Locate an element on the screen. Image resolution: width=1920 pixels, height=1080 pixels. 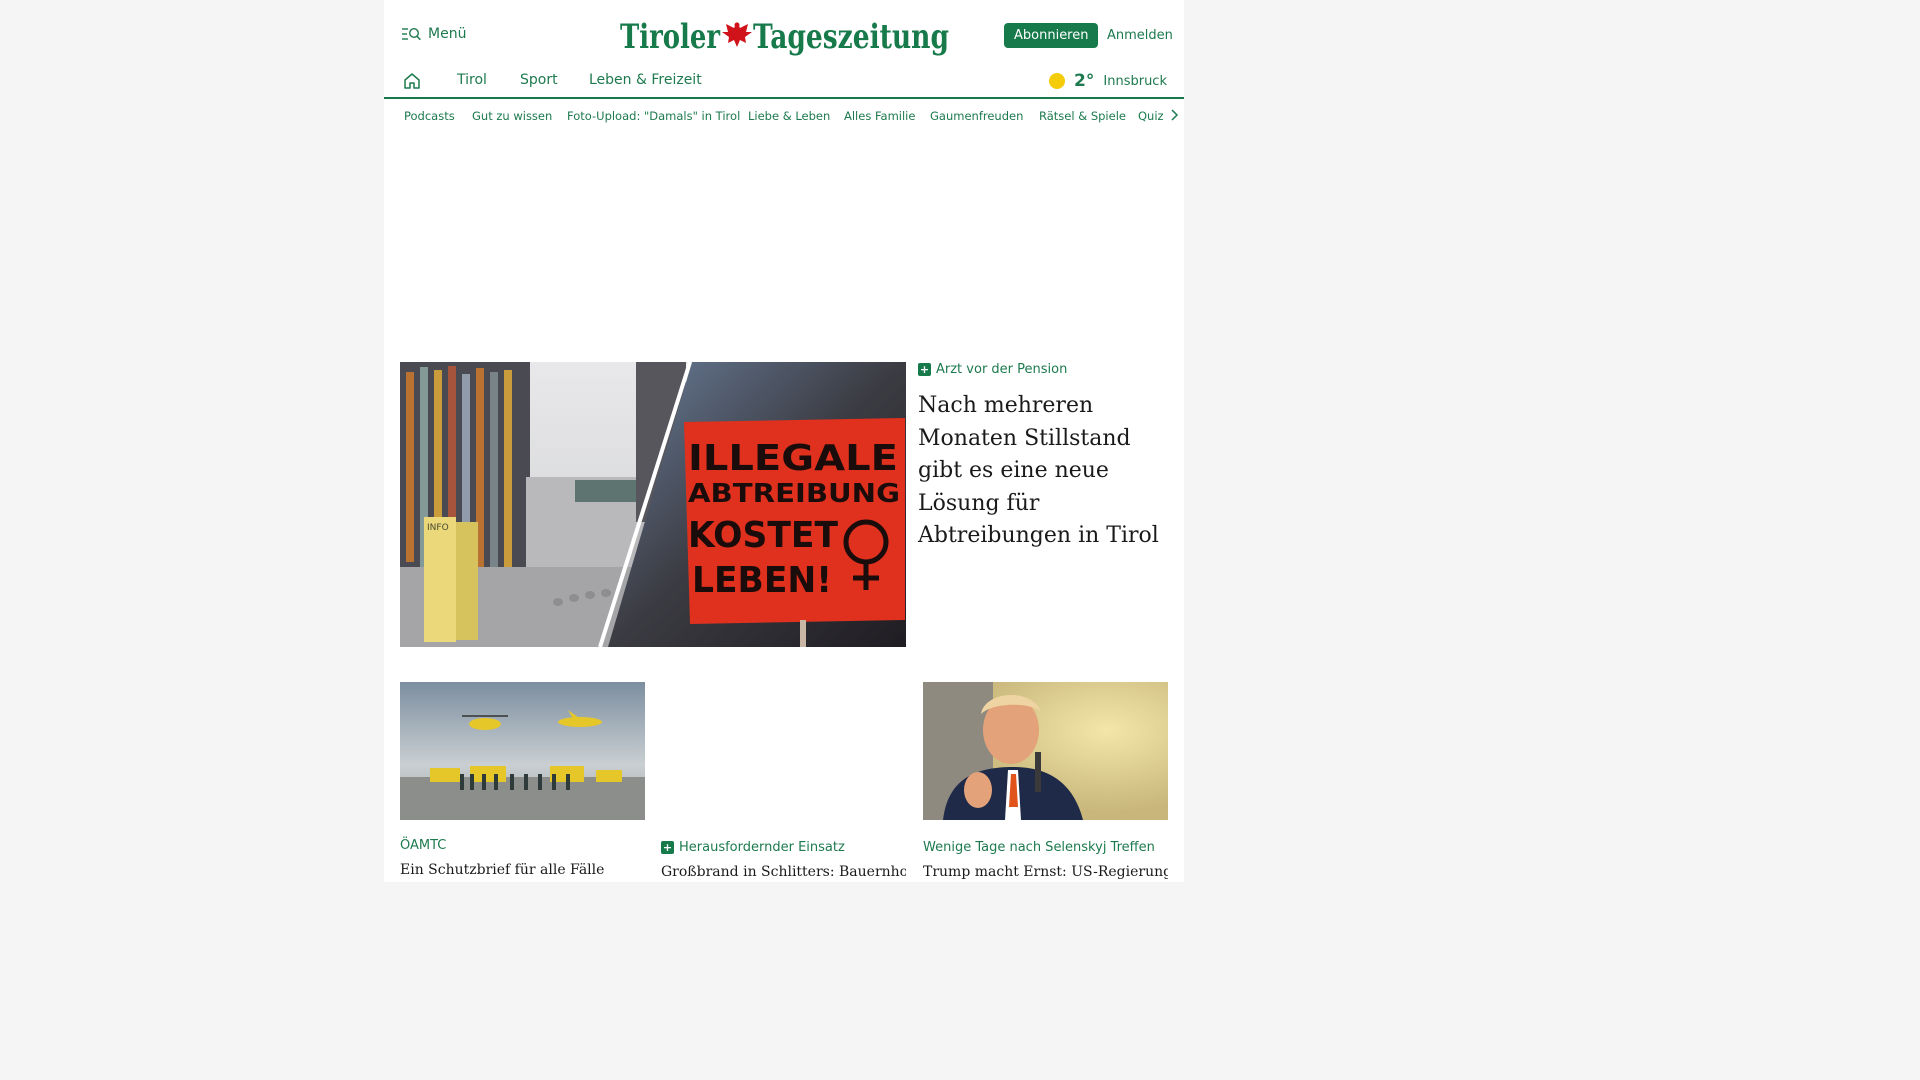
chevron-right-icon is located at coordinates (1174, 115).